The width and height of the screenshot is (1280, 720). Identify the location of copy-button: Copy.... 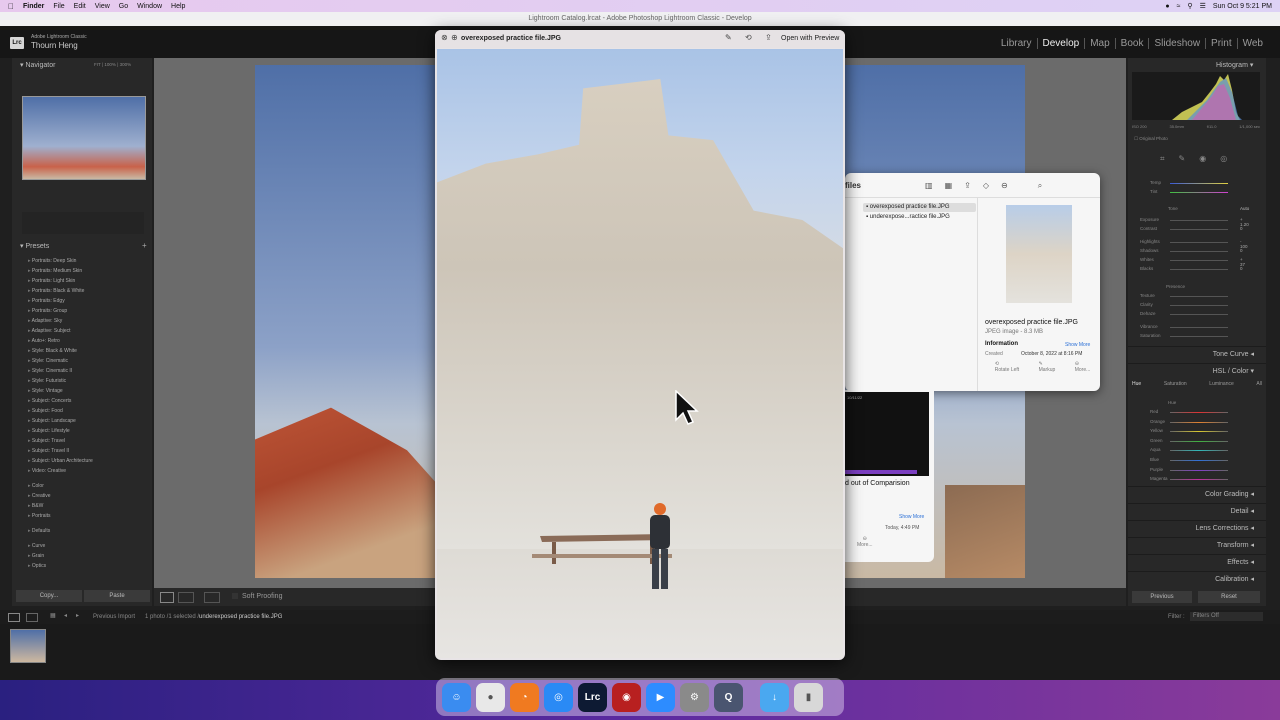
(49, 596).